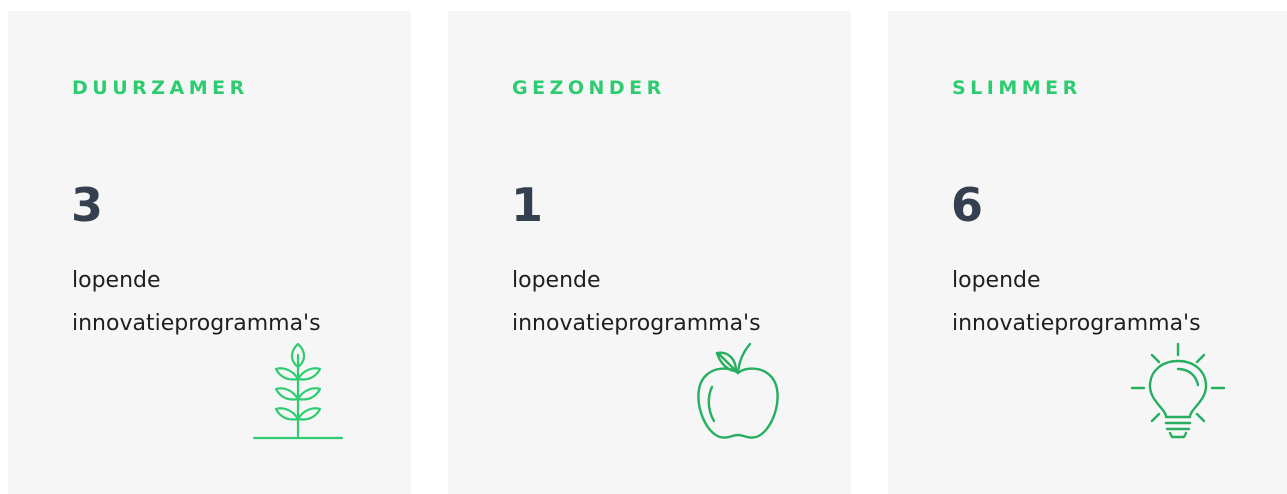 The image size is (1287, 494). What do you see at coordinates (160, 88) in the screenshot?
I see `card-category: DUURZAMER` at bounding box center [160, 88].